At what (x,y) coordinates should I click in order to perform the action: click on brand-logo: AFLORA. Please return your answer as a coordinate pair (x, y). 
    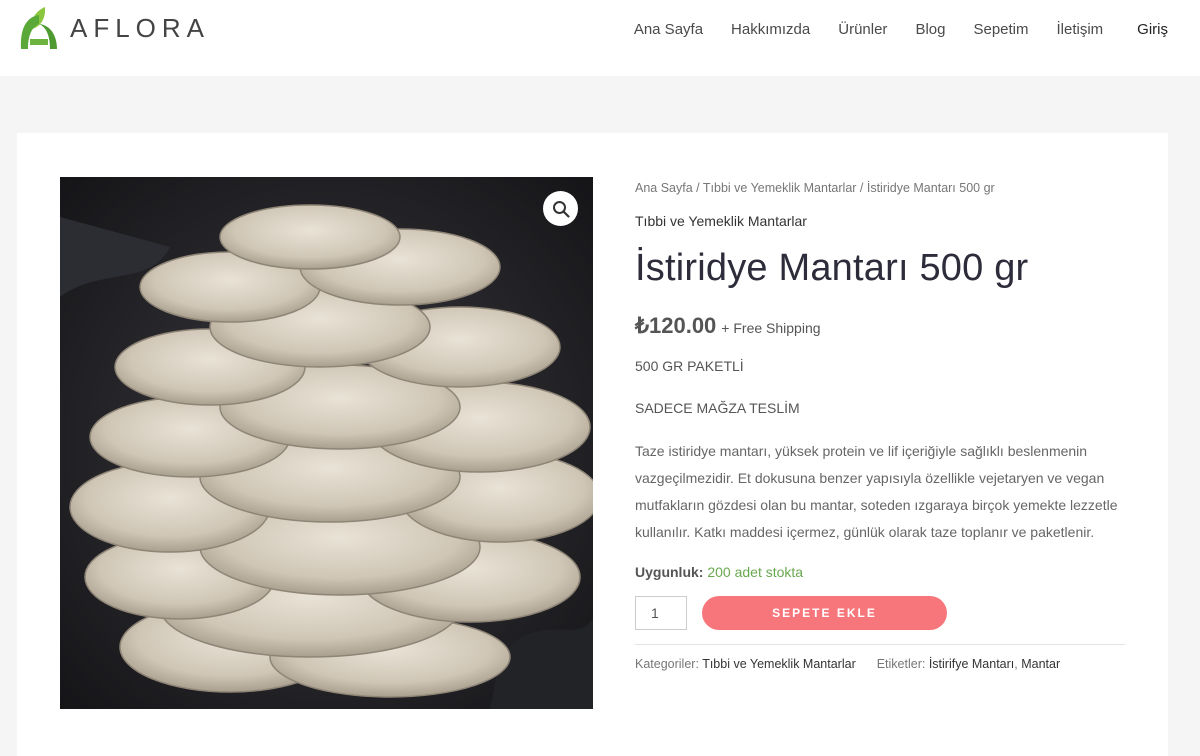
    Looking at the image, I should click on (114, 28).